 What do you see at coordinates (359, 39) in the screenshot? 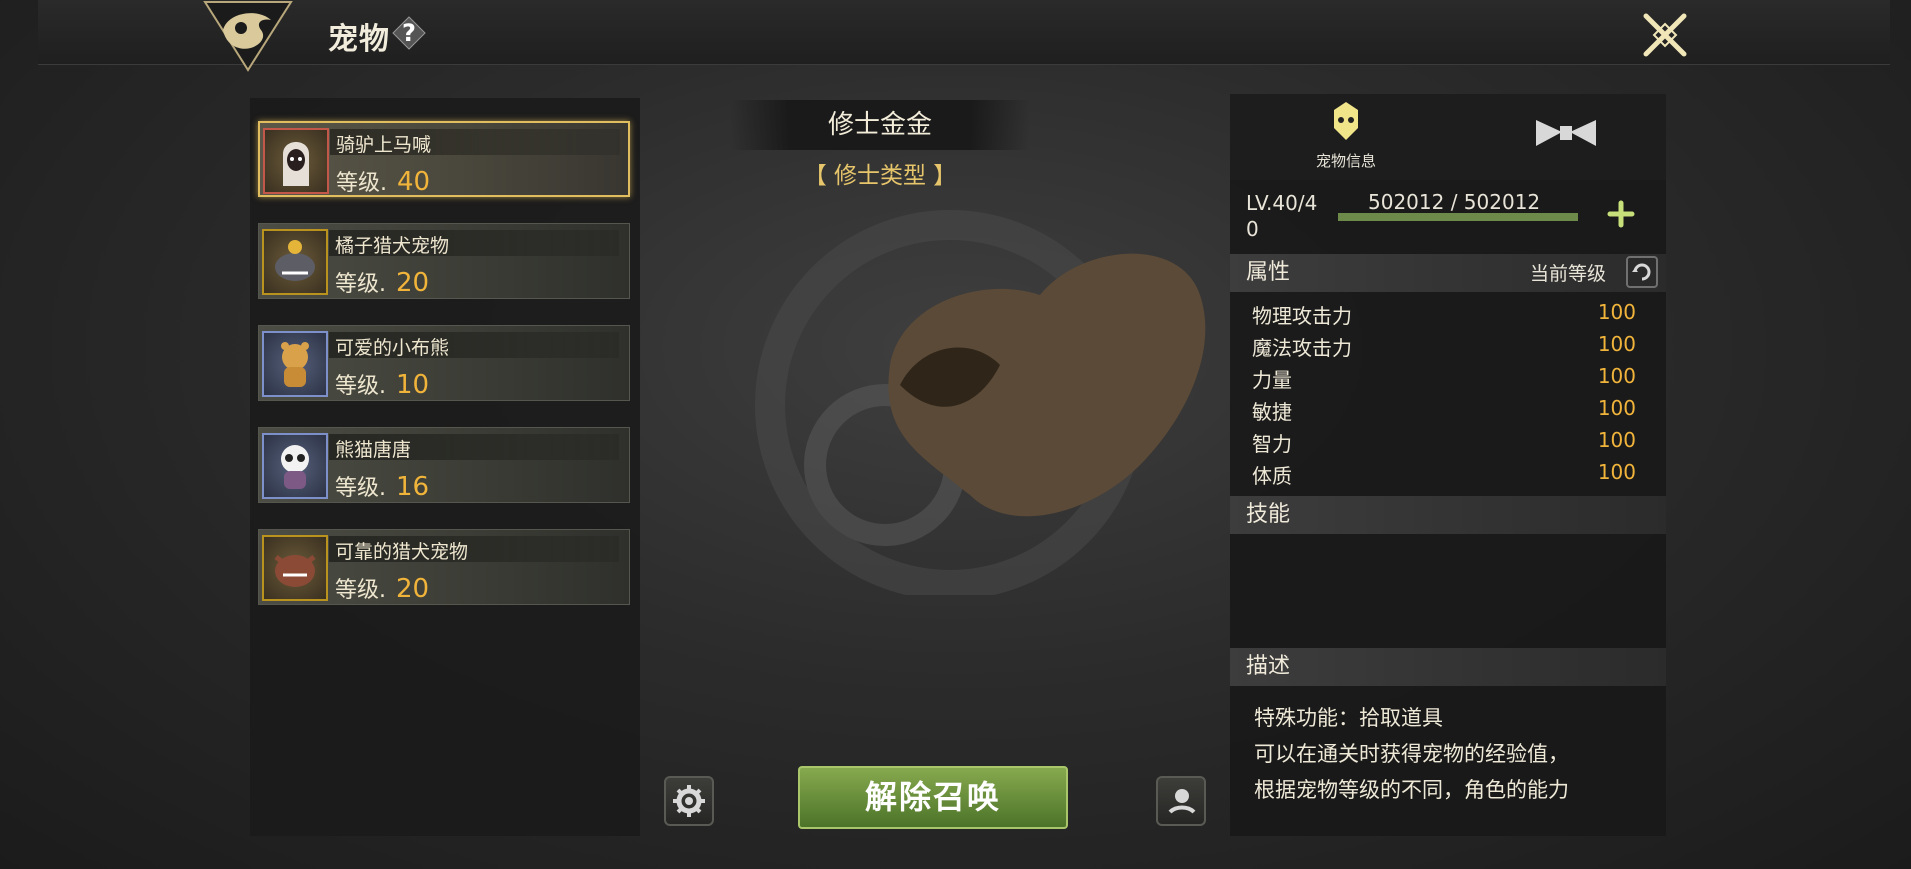
I see `page-title: 宠物` at bounding box center [359, 39].